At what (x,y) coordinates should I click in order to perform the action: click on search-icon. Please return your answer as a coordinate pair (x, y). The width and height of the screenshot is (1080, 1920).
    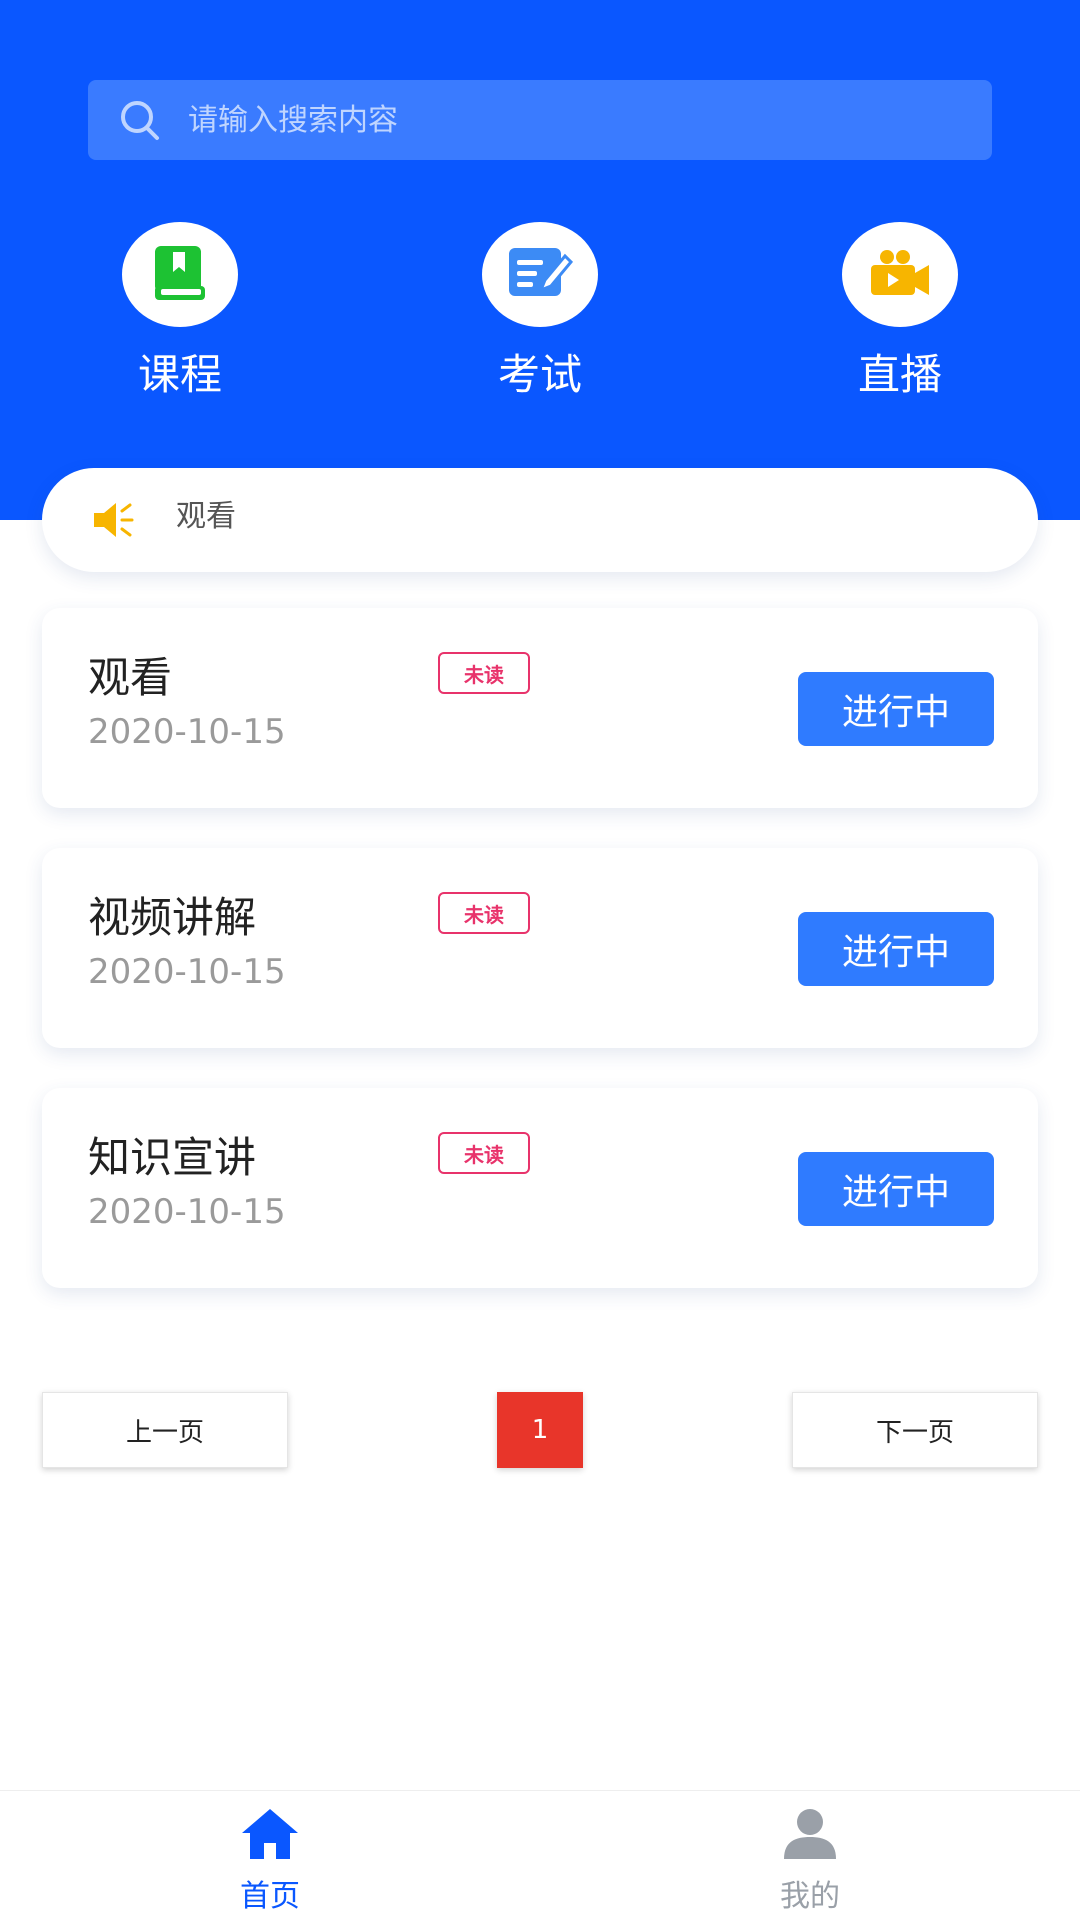
    Looking at the image, I should click on (140, 120).